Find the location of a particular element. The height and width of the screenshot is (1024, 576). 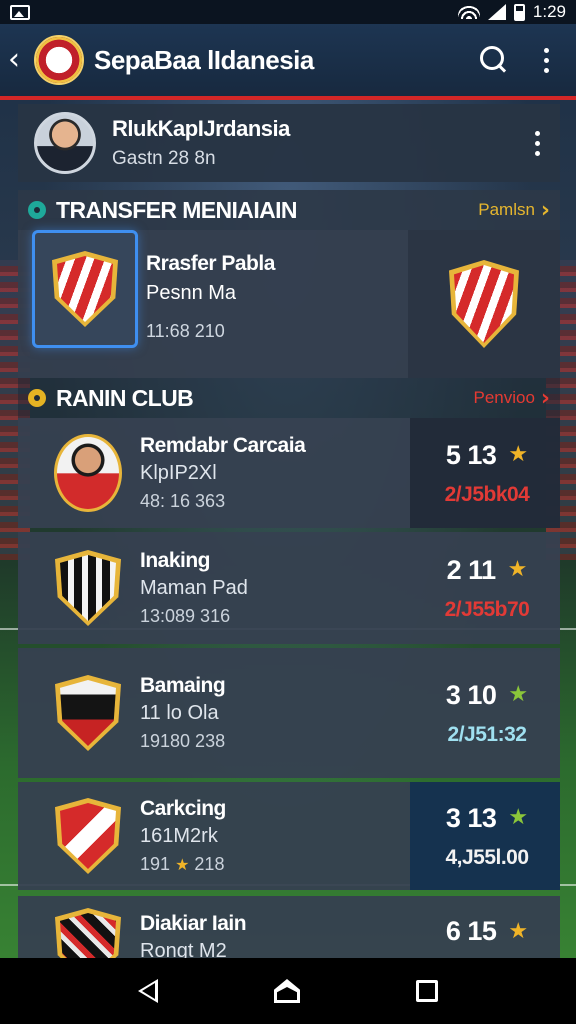

profile-subtitle: Gastn 28 8n is located at coordinates (164, 158).